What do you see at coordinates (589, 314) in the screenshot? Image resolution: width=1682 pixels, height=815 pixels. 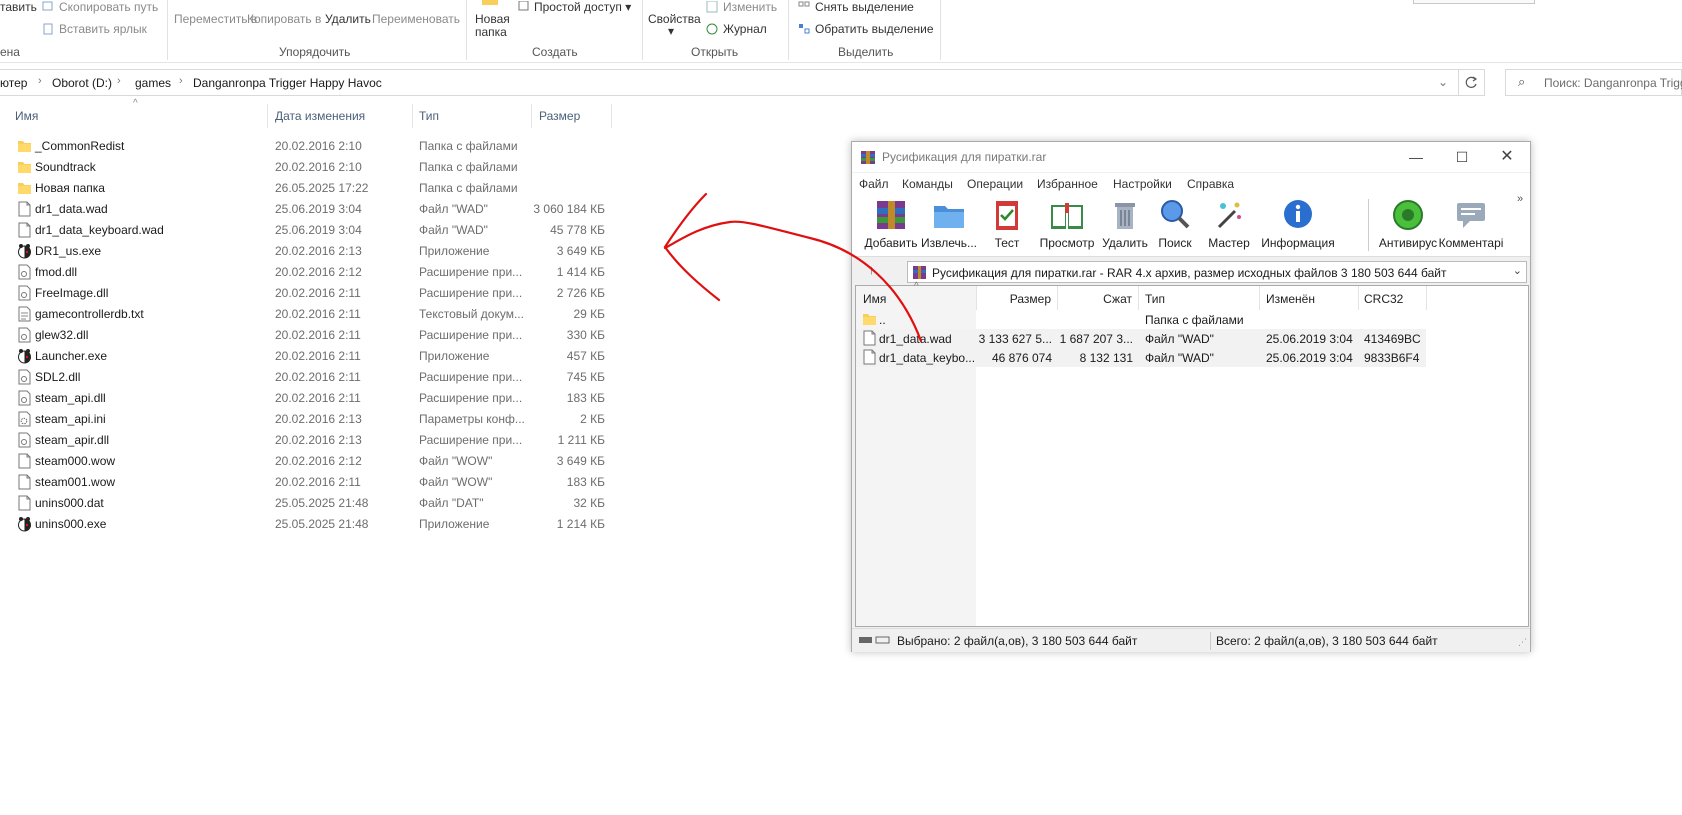 I see `file-size: 29 КБ` at bounding box center [589, 314].